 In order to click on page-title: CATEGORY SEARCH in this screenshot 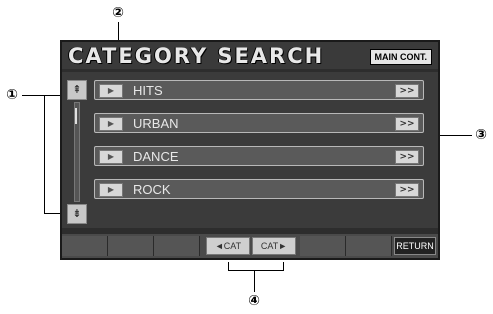, I will do `click(196, 56)`.